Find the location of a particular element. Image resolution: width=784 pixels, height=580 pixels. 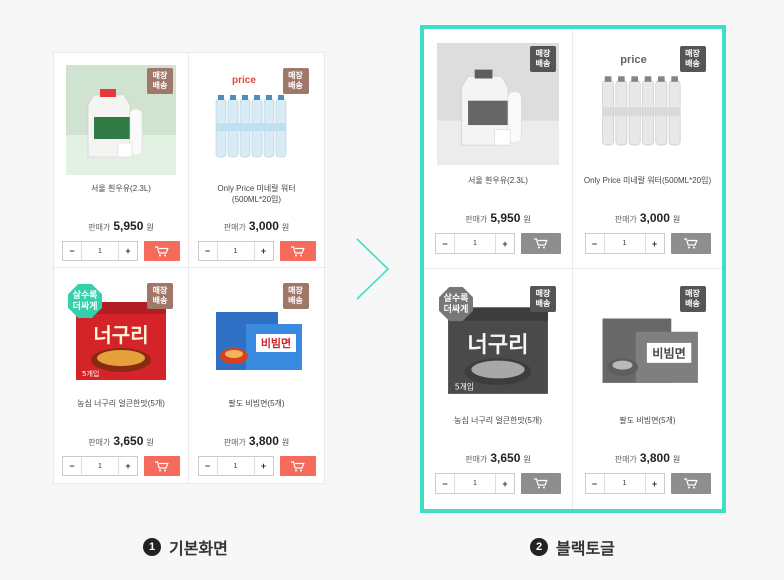

price-row: 판매가 5,950 원 is located at coordinates (121, 226).